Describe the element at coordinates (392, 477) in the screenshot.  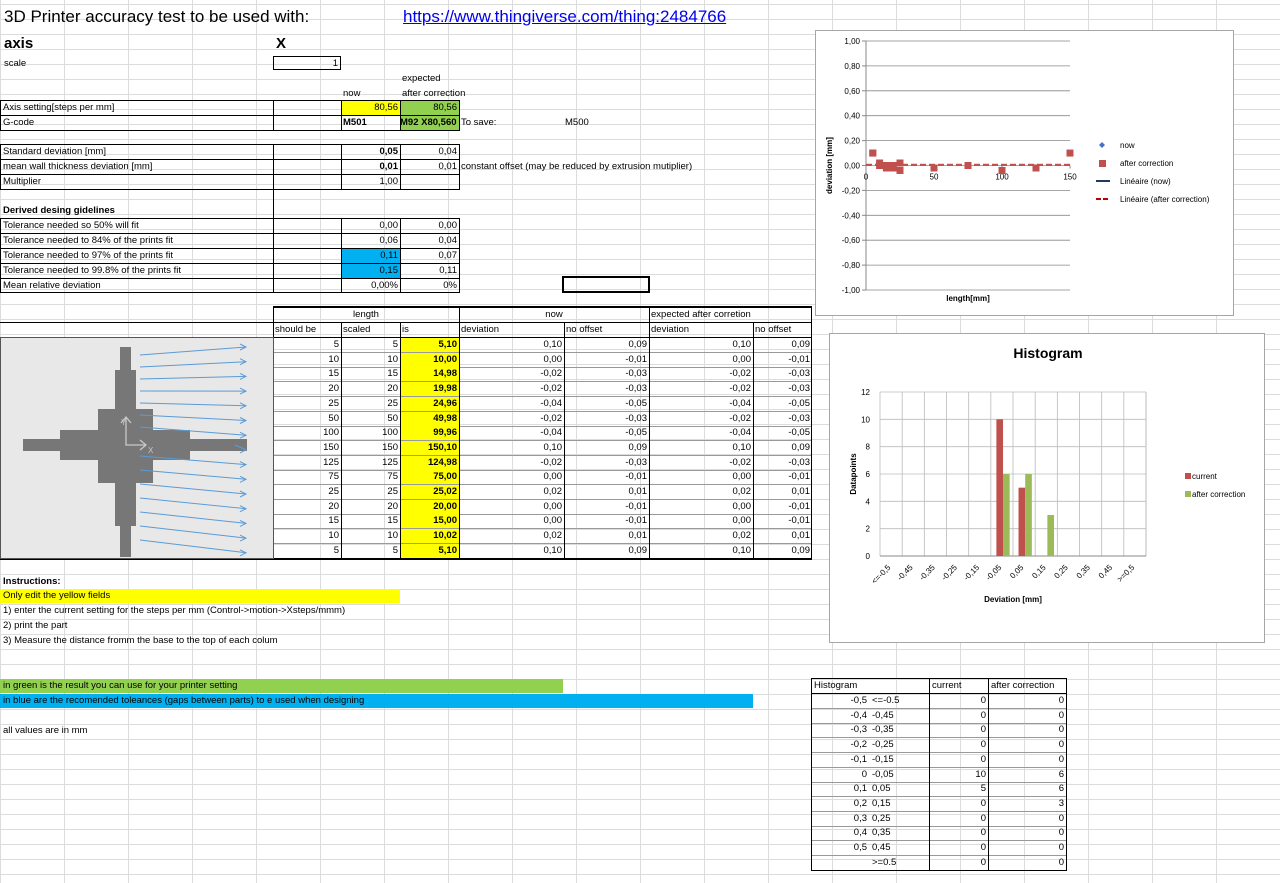
I see `mt-cell-scaled: 75` at that location.